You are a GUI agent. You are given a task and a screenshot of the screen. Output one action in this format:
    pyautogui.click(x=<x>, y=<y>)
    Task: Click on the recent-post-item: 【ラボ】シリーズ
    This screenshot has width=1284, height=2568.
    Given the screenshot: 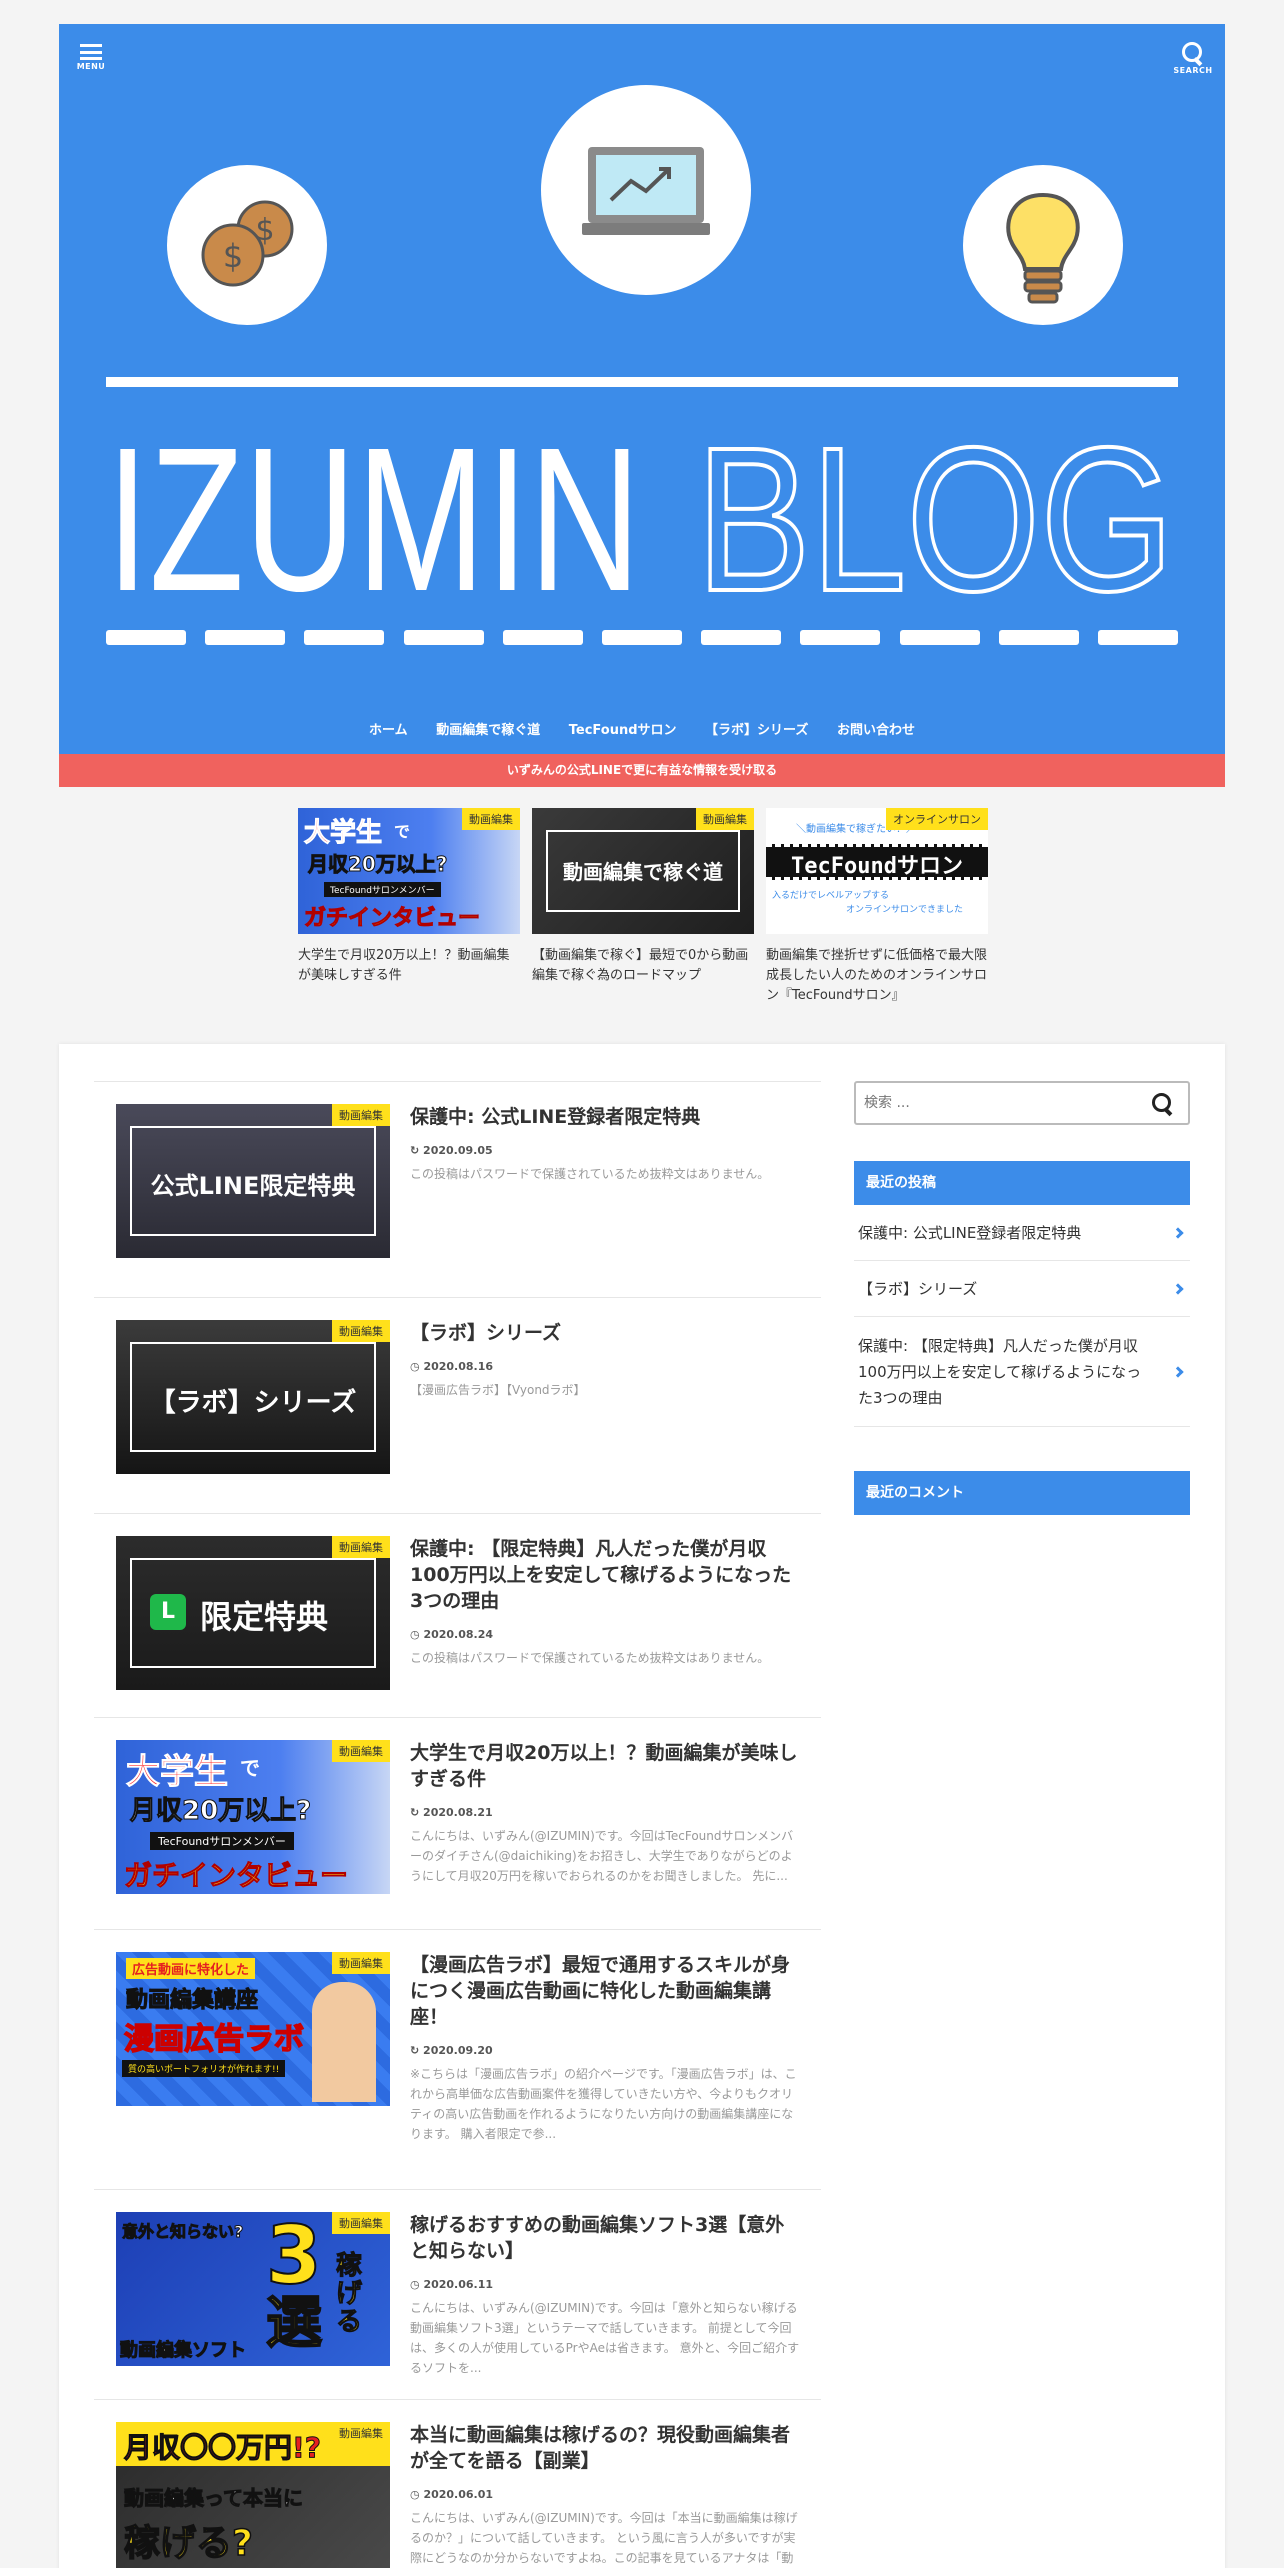 What is the action you would take?
    pyautogui.click(x=1022, y=1289)
    